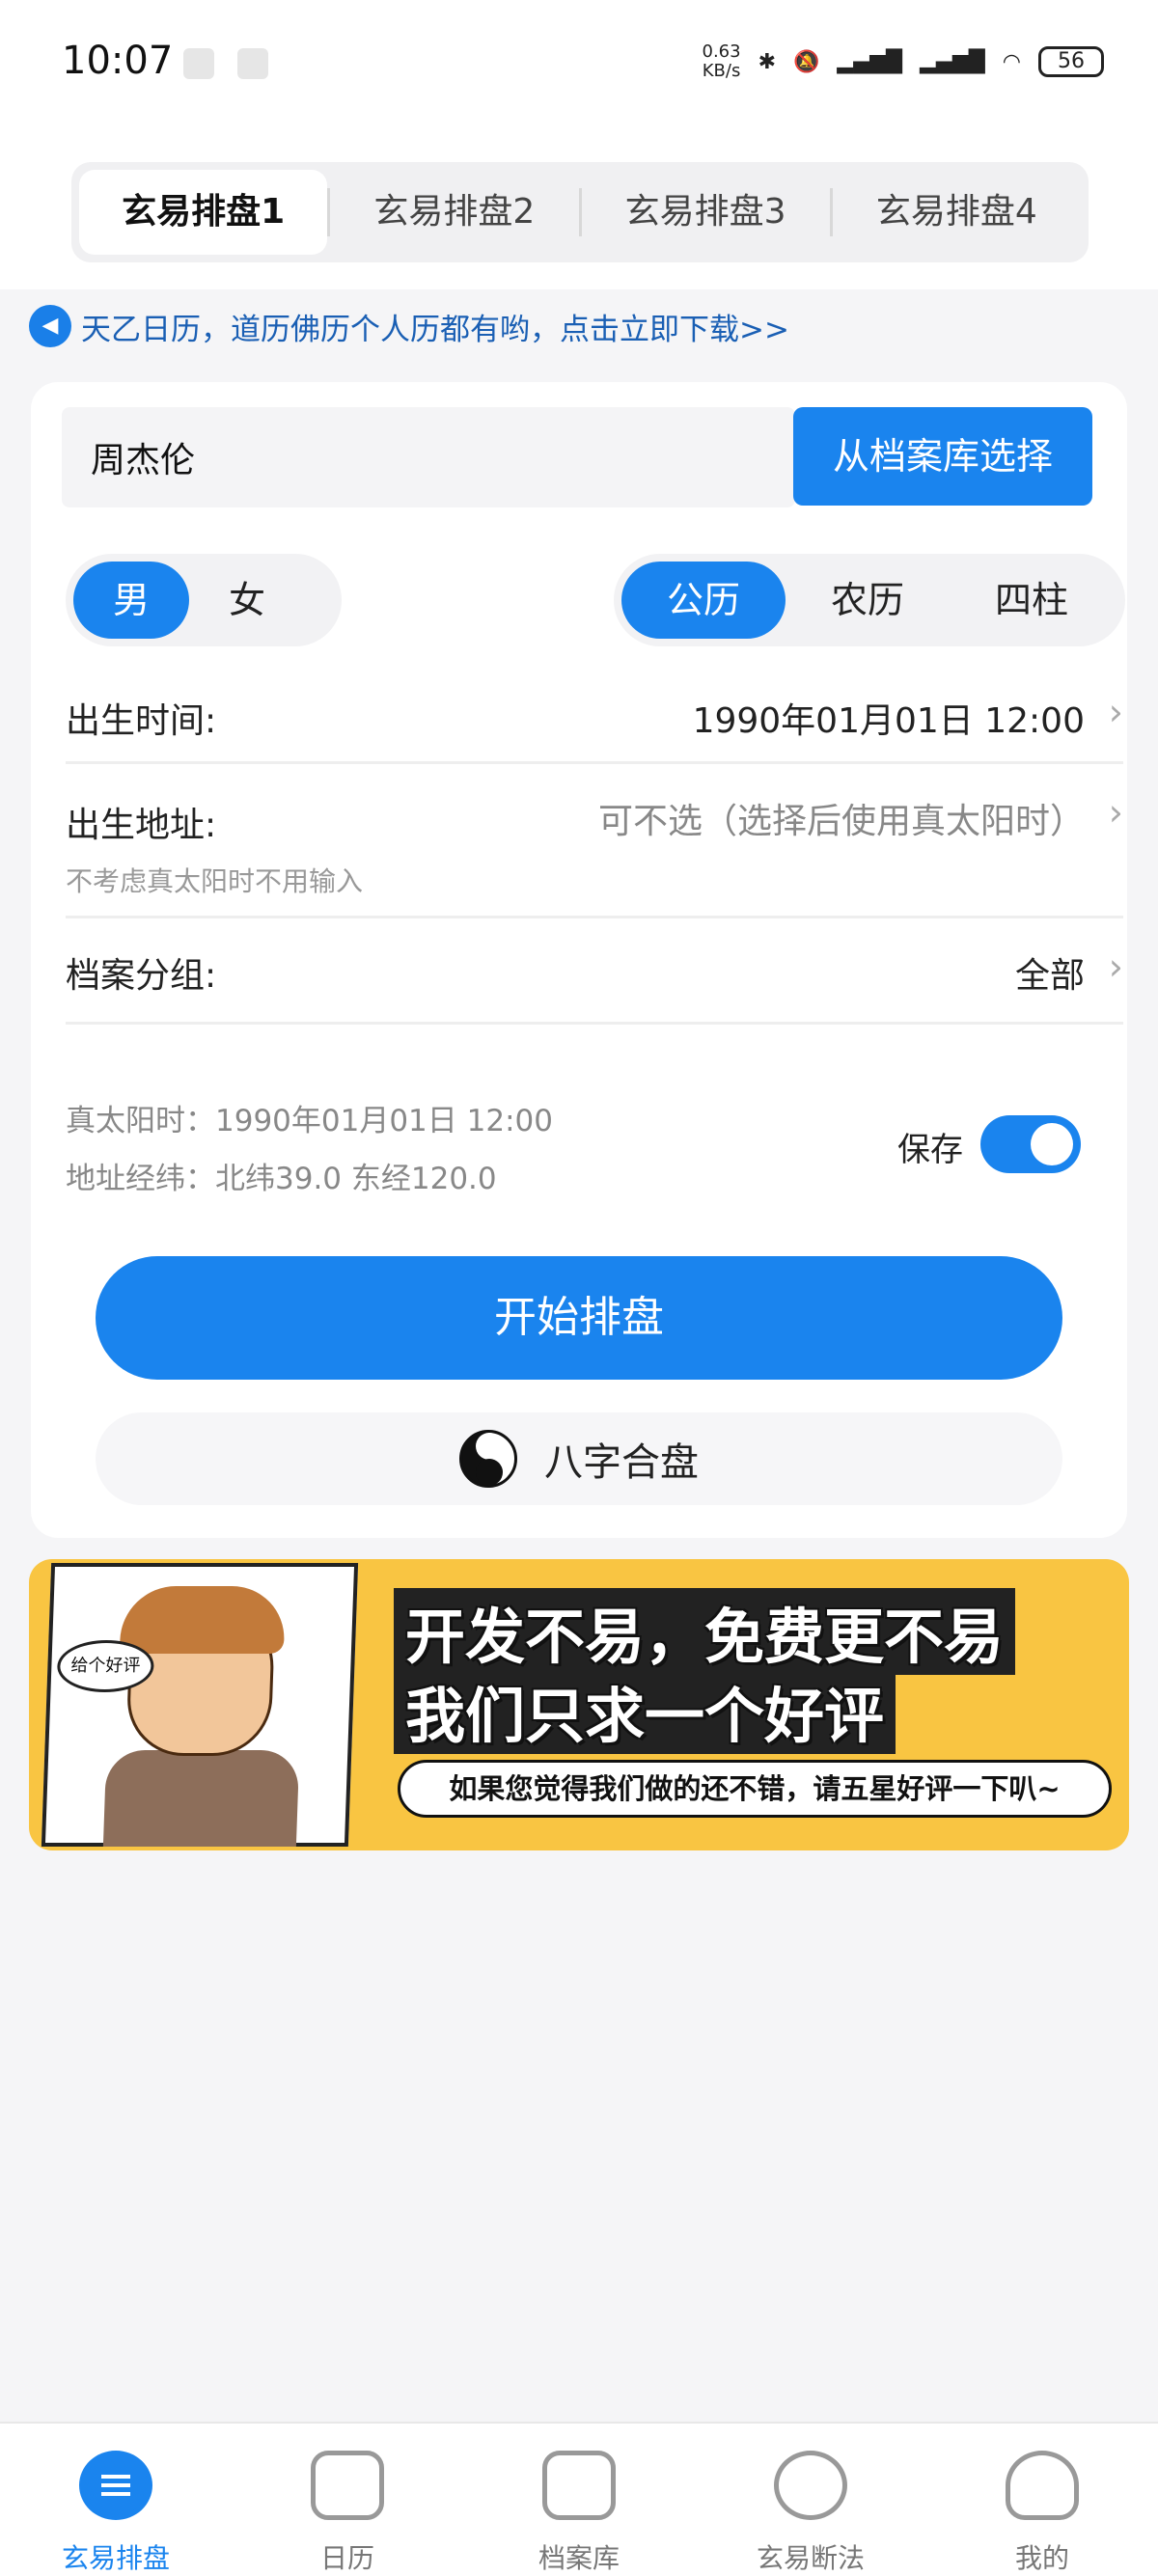 Image resolution: width=1158 pixels, height=2576 pixels. I want to click on address-coordinates: 地址经纬：北纬39.0 东经120.0, so click(281, 1179).